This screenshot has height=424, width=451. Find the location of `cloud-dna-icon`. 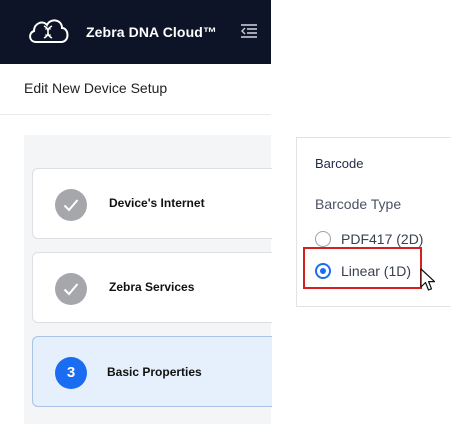

cloud-dna-icon is located at coordinates (49, 31).